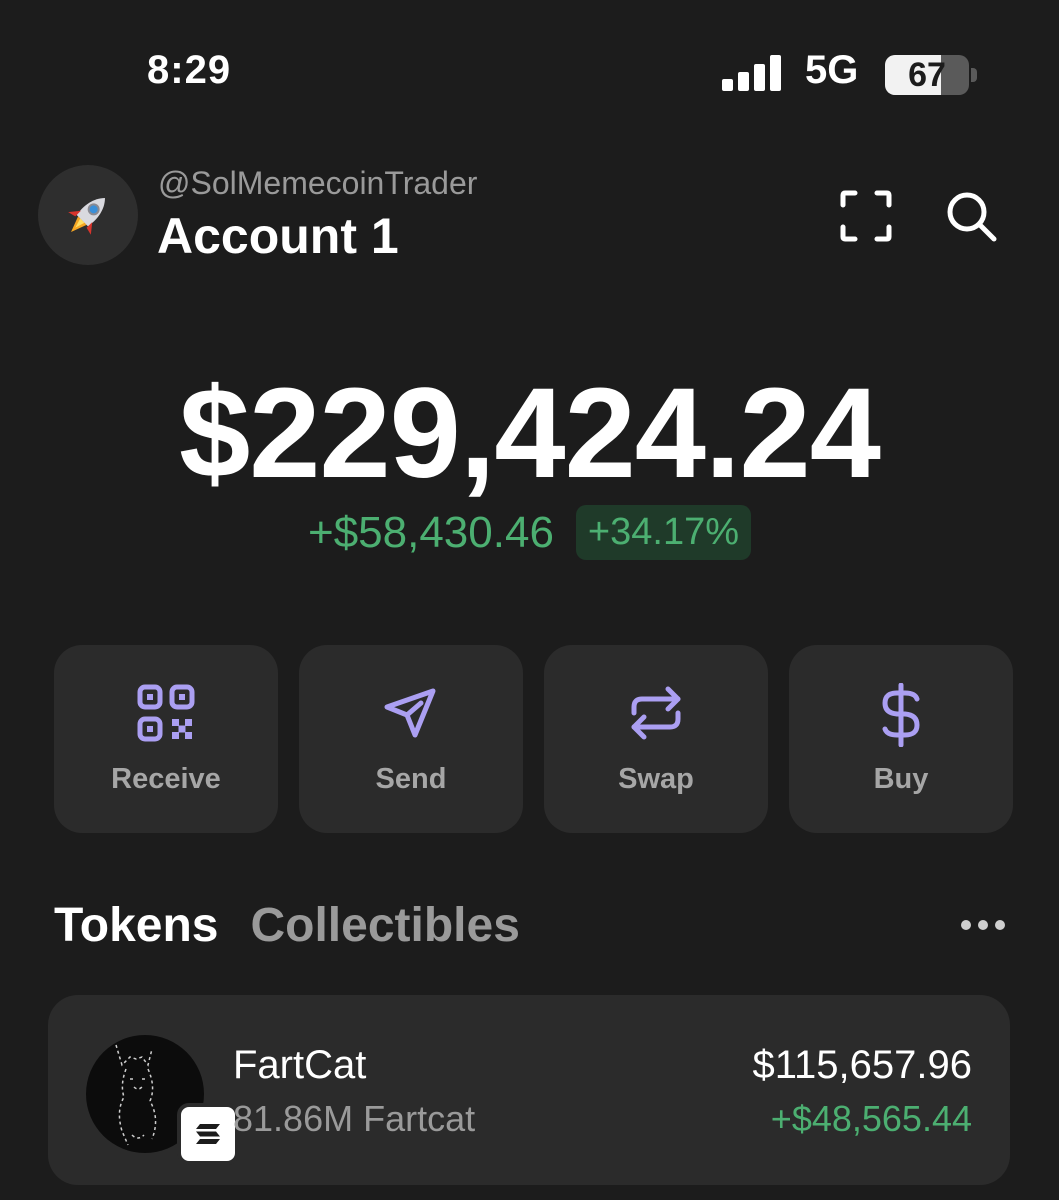 This screenshot has height=1200, width=1059. Describe the element at coordinates (871, 1118) in the screenshot. I see `token-change: +$48,565.44` at that location.